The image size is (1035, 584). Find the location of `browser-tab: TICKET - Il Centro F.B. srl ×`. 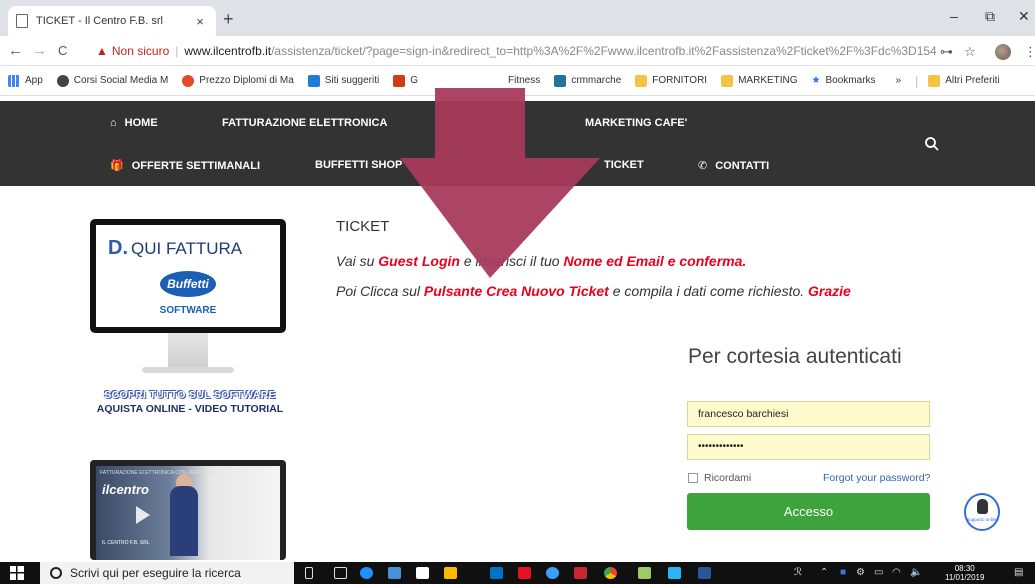

browser-tab: TICKET - Il Centro F.B. srl × is located at coordinates (112, 21).